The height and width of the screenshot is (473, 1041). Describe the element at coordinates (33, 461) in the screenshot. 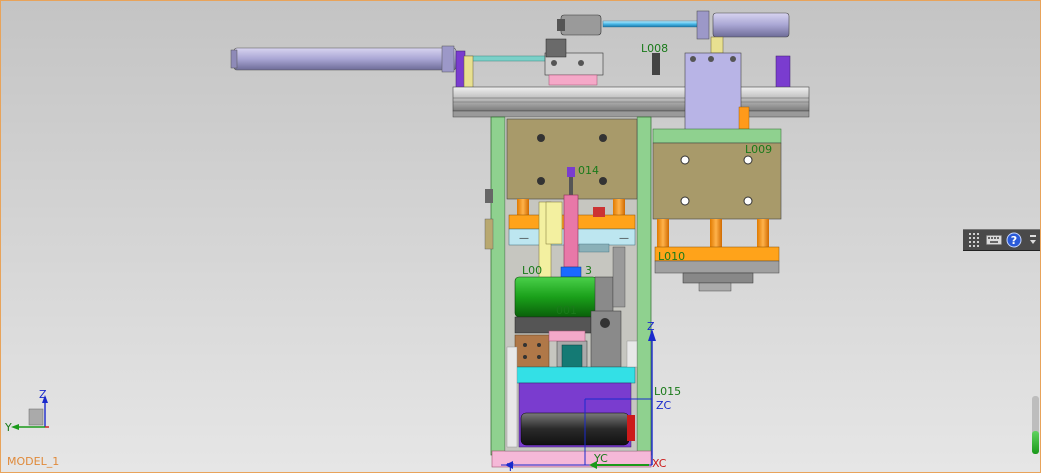

I see `model-name-label: MODEL_1` at that location.